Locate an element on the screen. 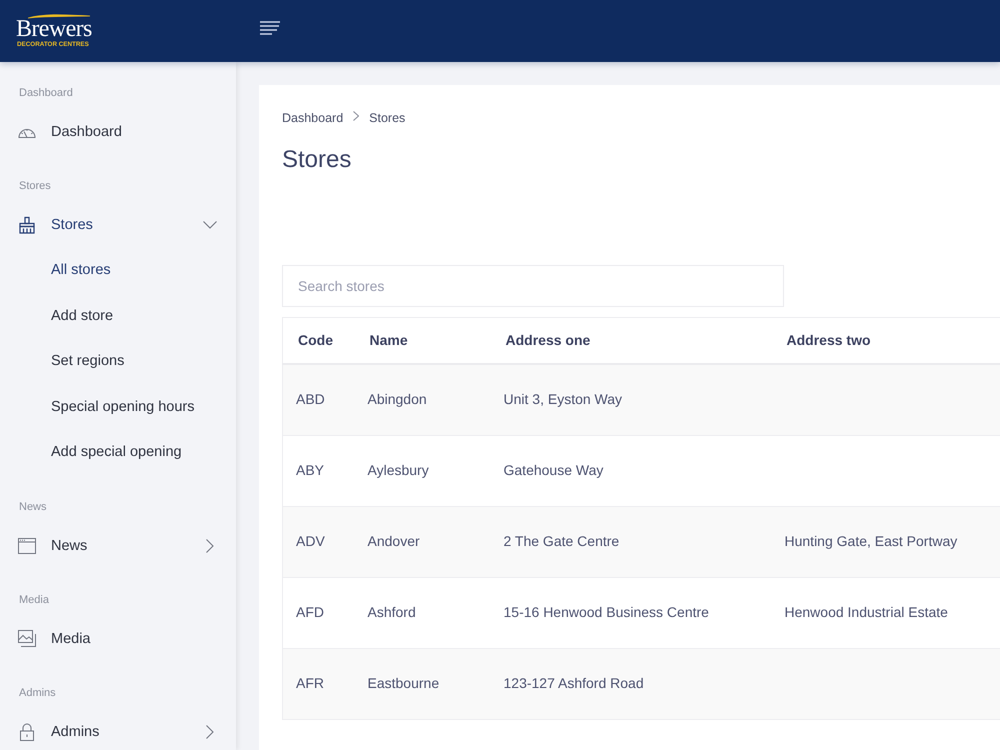 Image resolution: width=1000 pixels, height=750 pixels. sidebar-subitem: Add store is located at coordinates (118, 316).